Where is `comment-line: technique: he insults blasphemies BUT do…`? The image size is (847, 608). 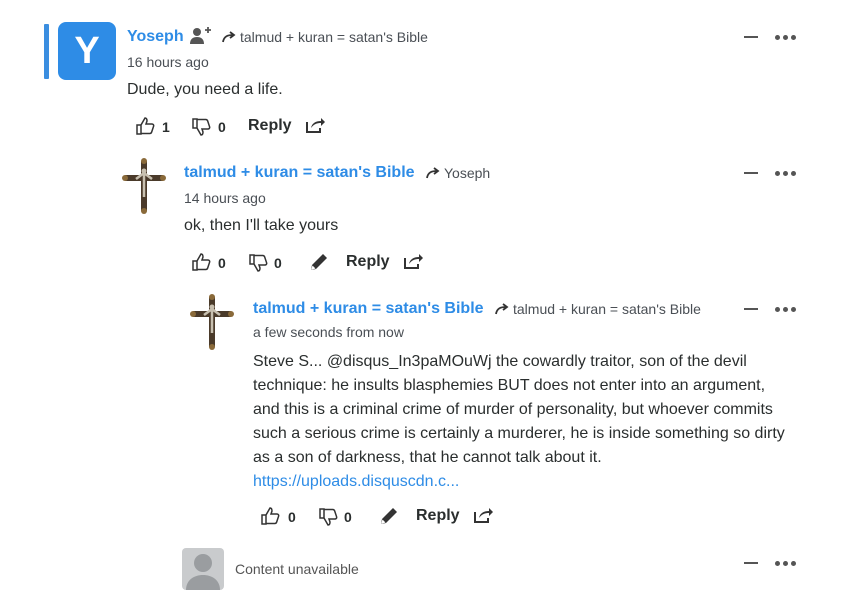 comment-line: technique: he insults blasphemies BUT do… is located at coordinates (509, 385).